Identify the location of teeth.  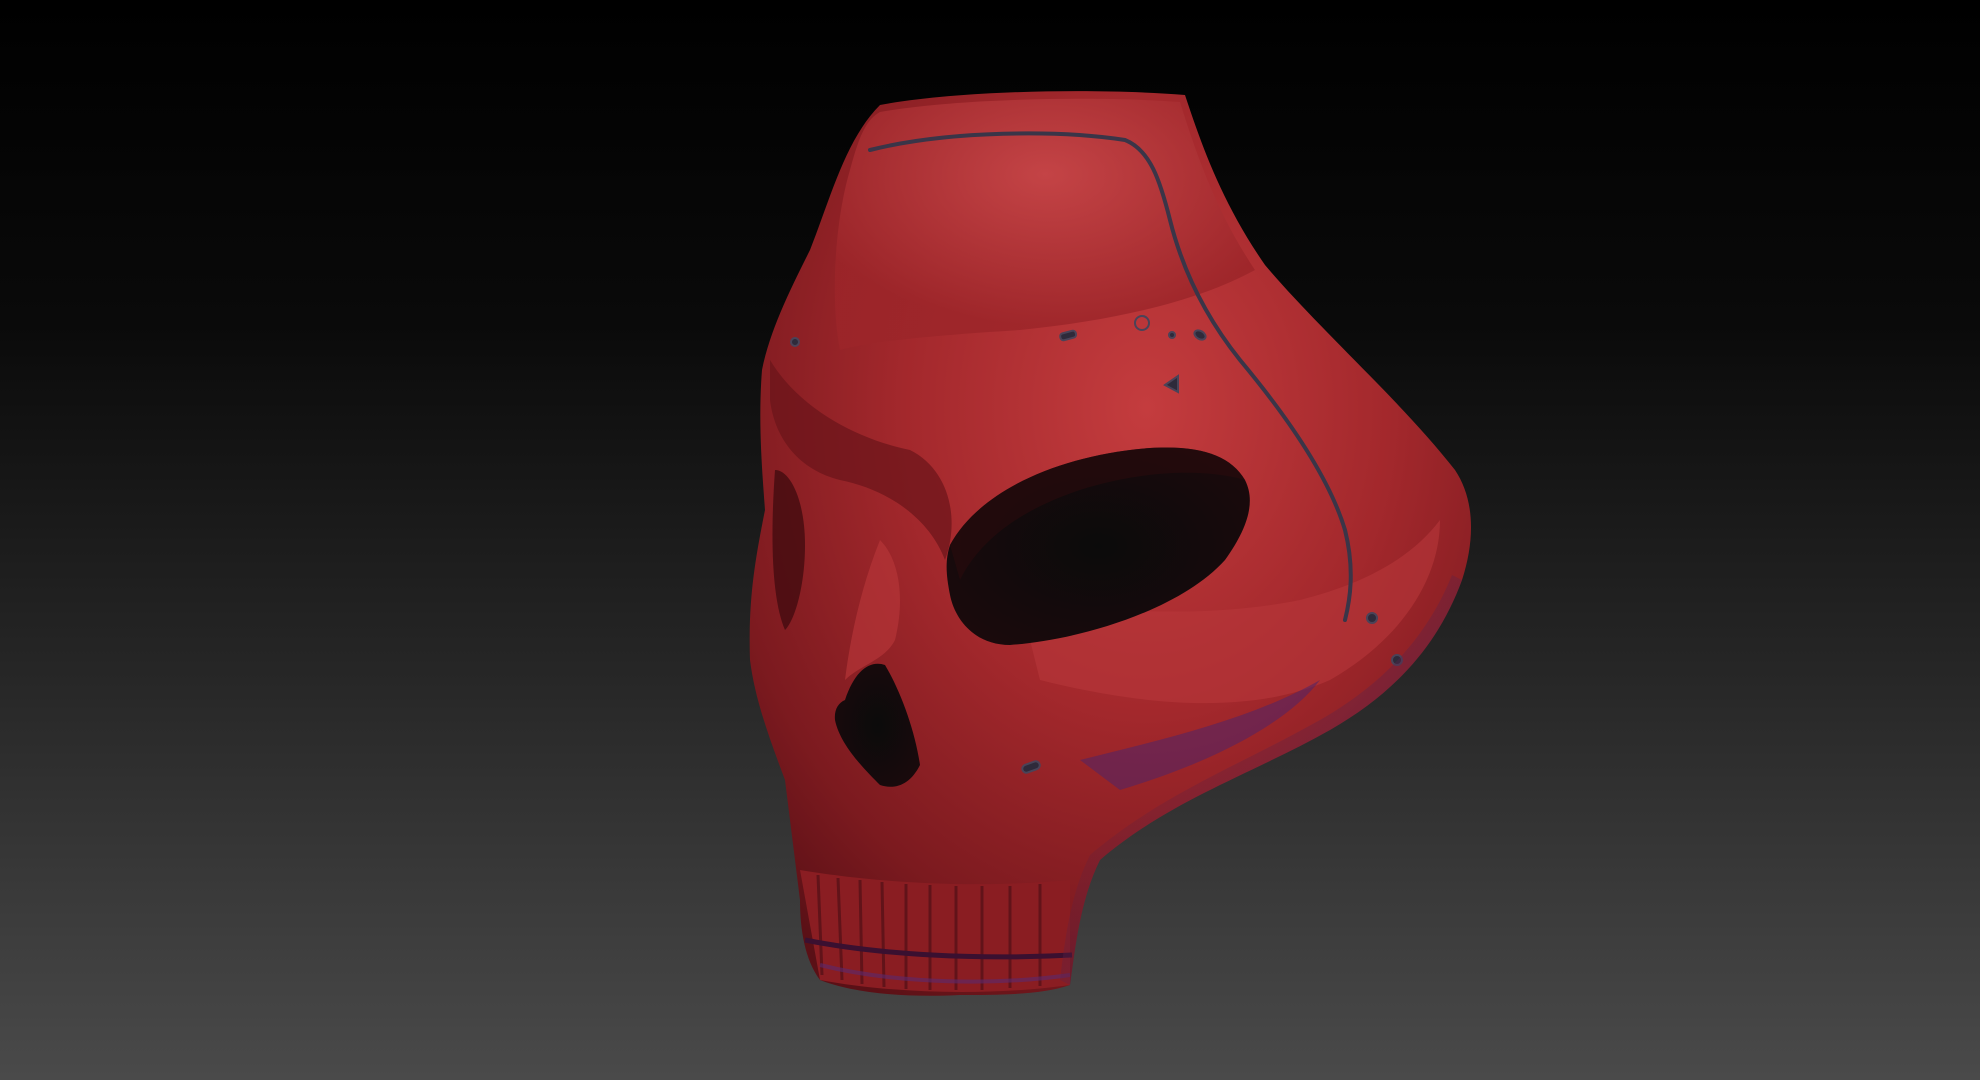
(936, 931).